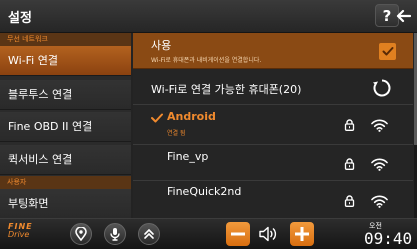 The image size is (417, 249). I want to click on back-arrow-icon, so click(403, 15).